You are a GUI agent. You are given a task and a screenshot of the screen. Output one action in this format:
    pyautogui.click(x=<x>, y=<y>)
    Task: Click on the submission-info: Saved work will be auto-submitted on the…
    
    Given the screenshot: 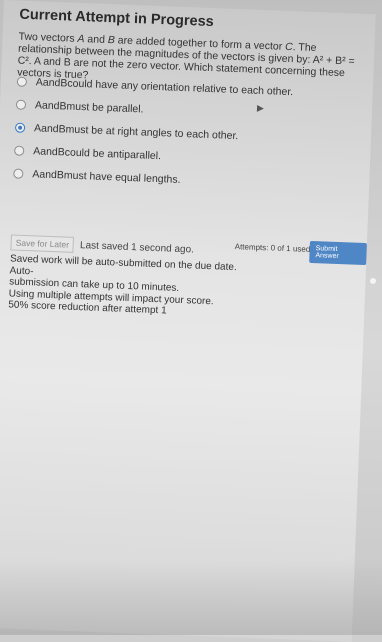 What is the action you would take?
    pyautogui.click(x=122, y=285)
    